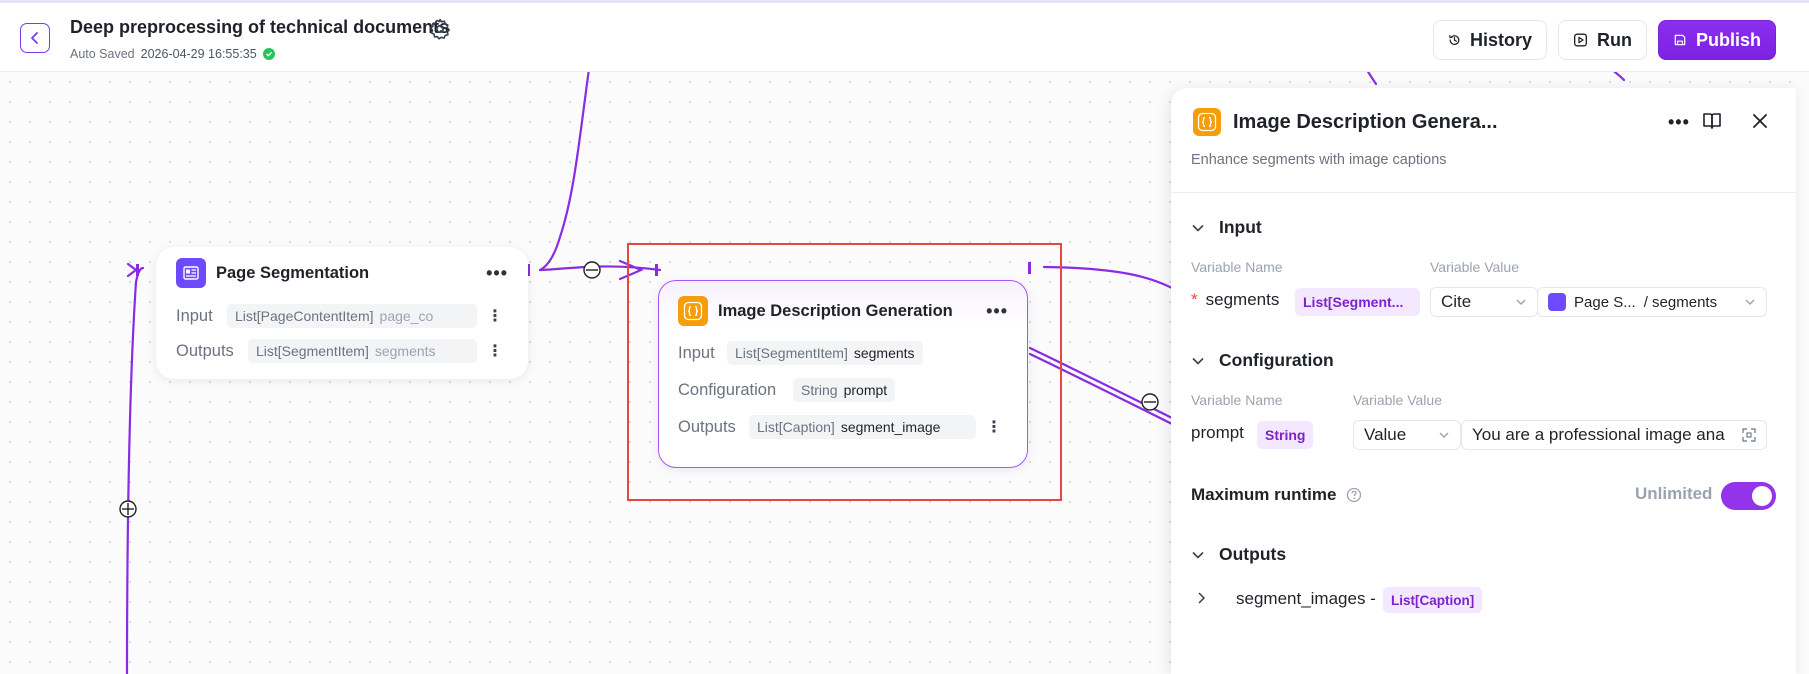  Describe the element at coordinates (495, 351) in the screenshot. I see `output-menu-icon: ⋮` at that location.